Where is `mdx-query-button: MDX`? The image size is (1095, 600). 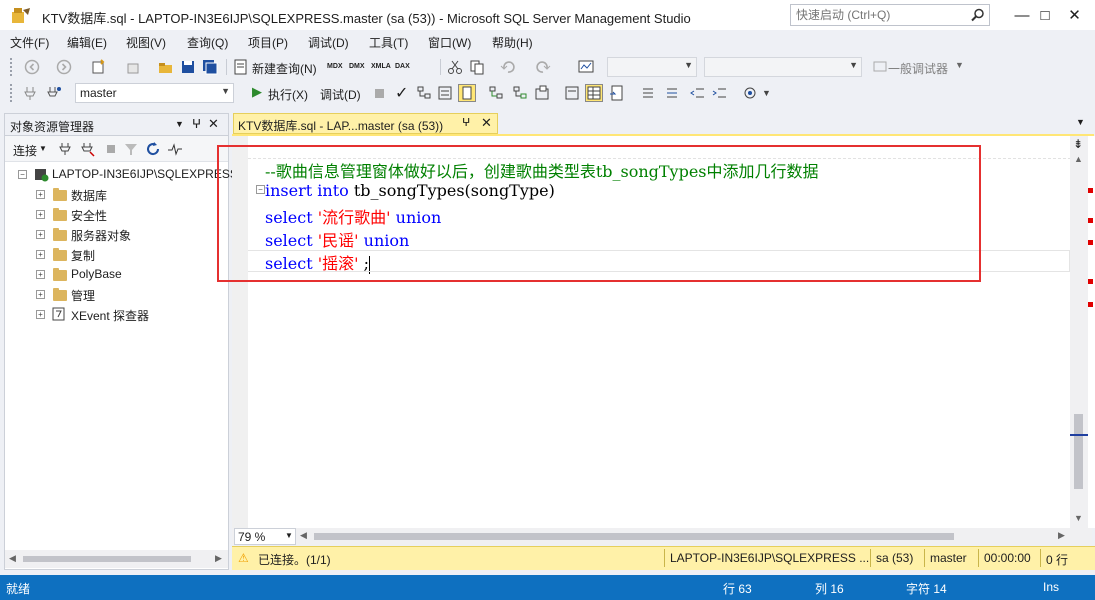
mdx-query-button: MDX is located at coordinates (335, 67).